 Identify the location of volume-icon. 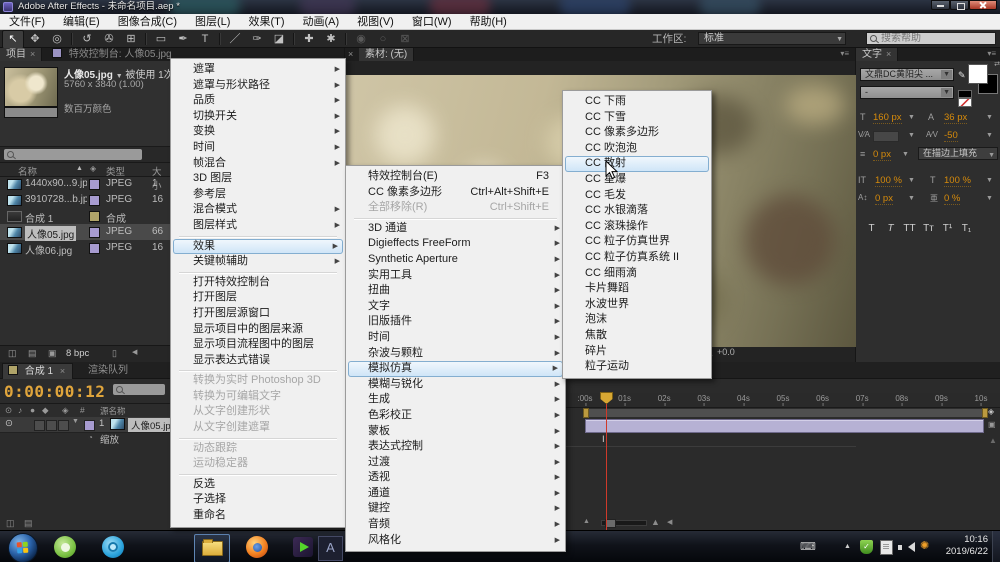
(906, 547).